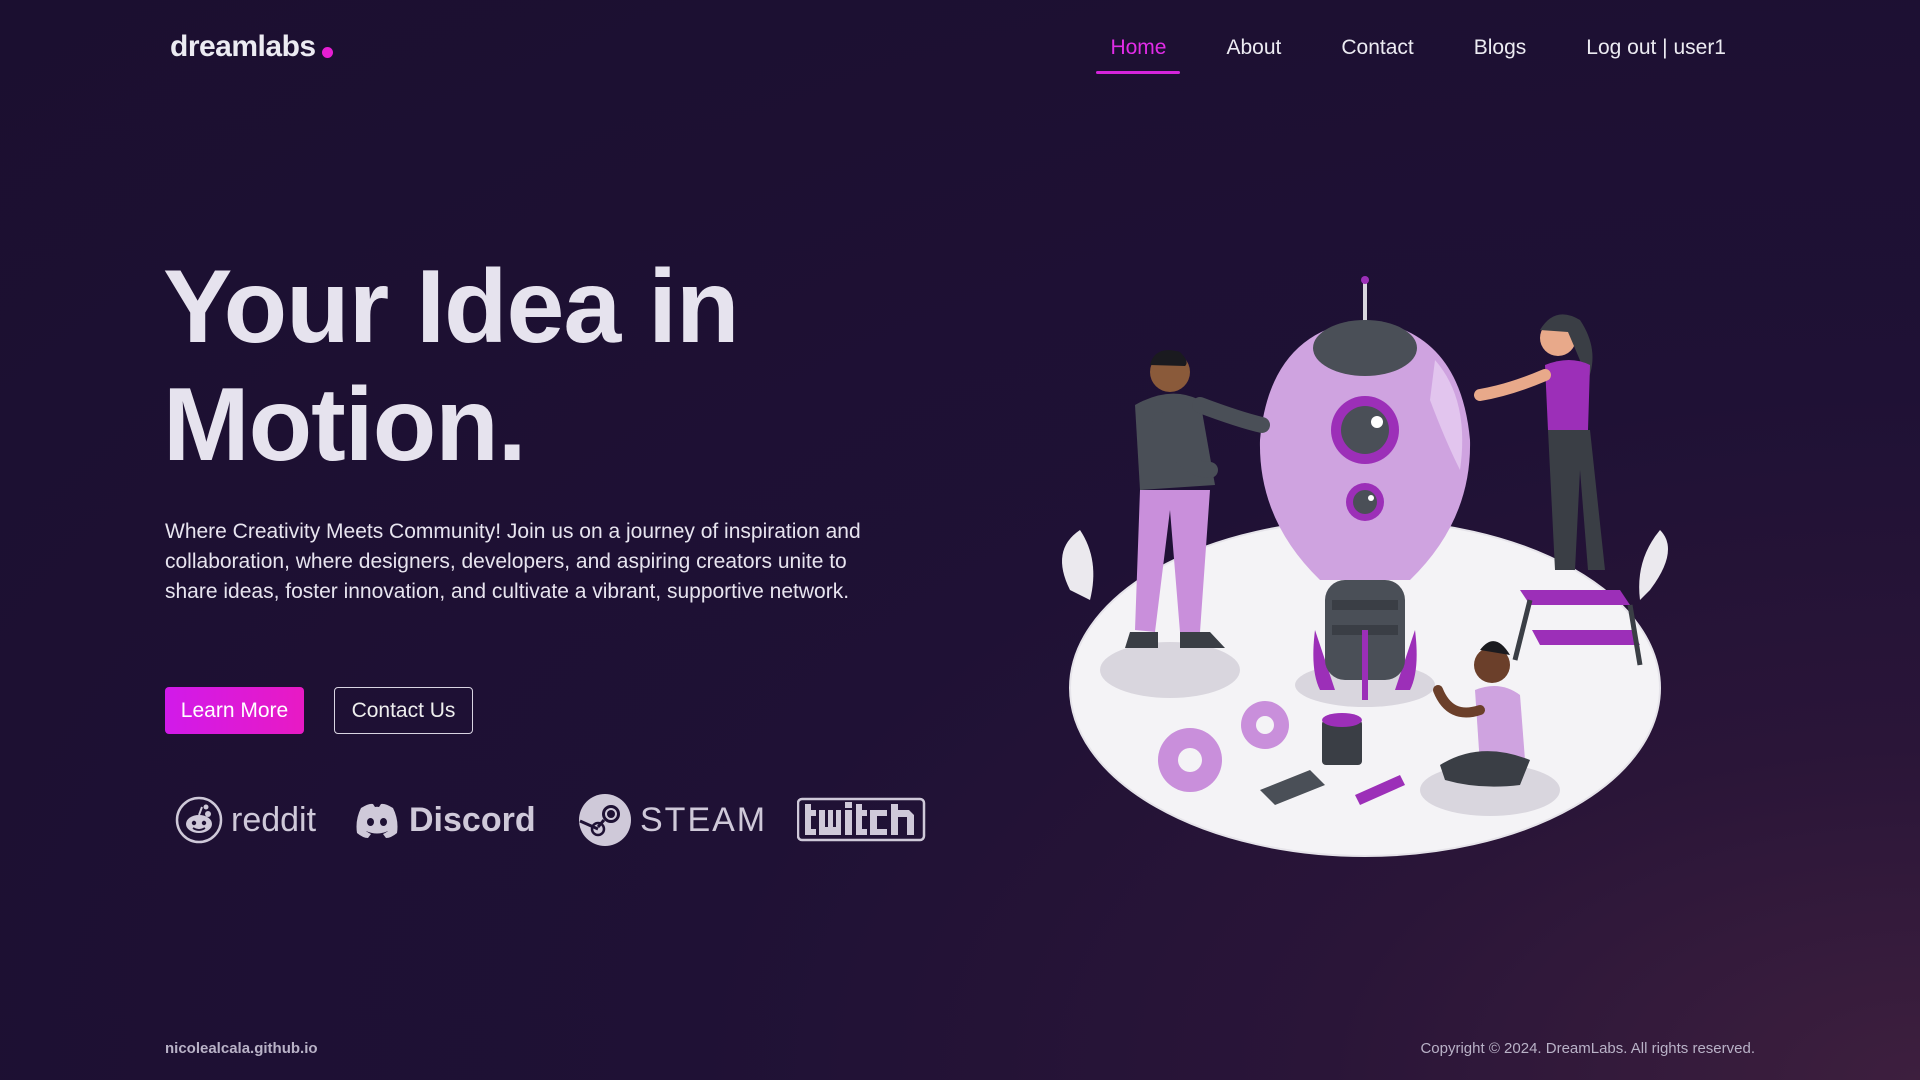  I want to click on hero-title: Your Idea in Motion., so click(563, 366).